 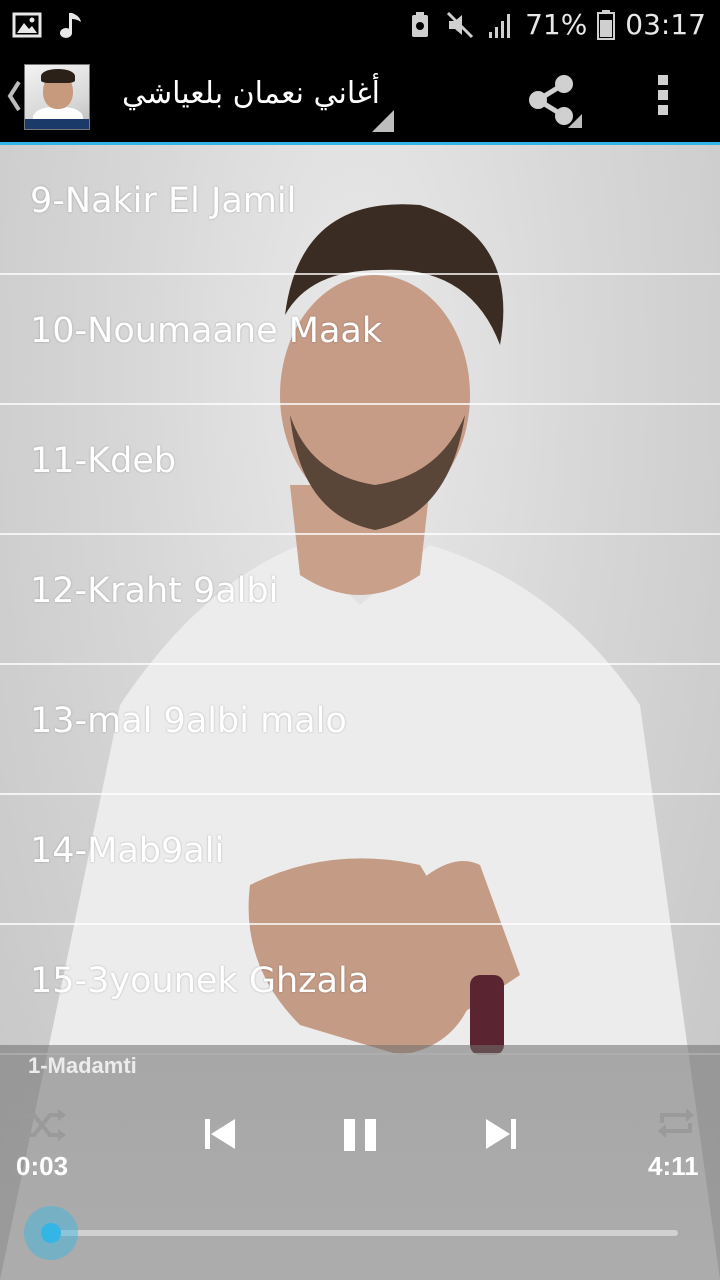 I want to click on list-item: 12-Kraht 9albi, so click(x=360, y=600).